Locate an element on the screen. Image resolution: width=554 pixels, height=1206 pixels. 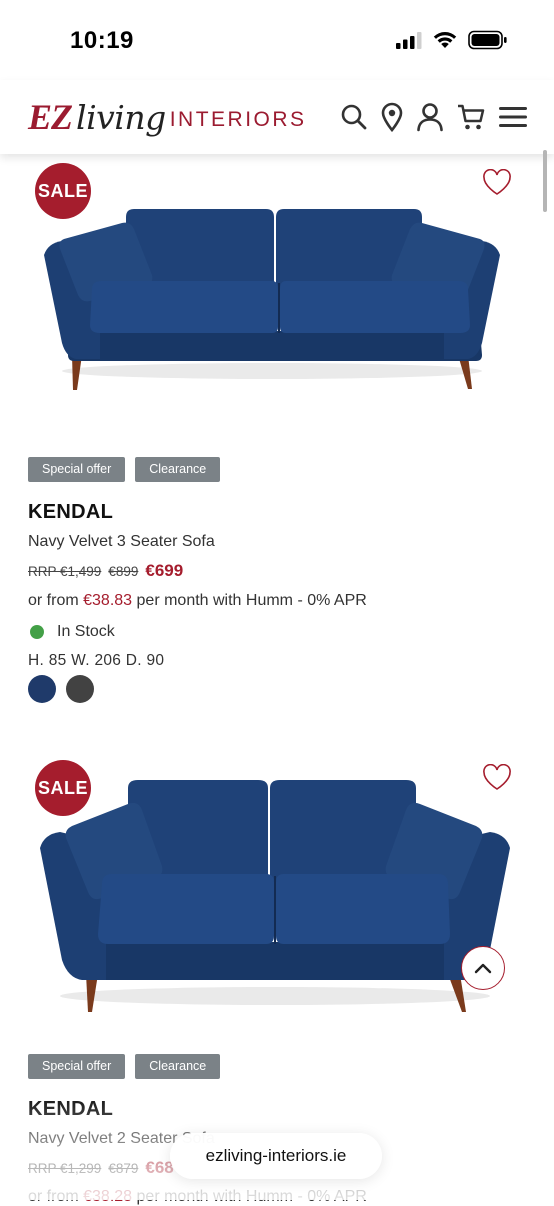
wishlist-heart-icon is located at coordinates (497, 183).